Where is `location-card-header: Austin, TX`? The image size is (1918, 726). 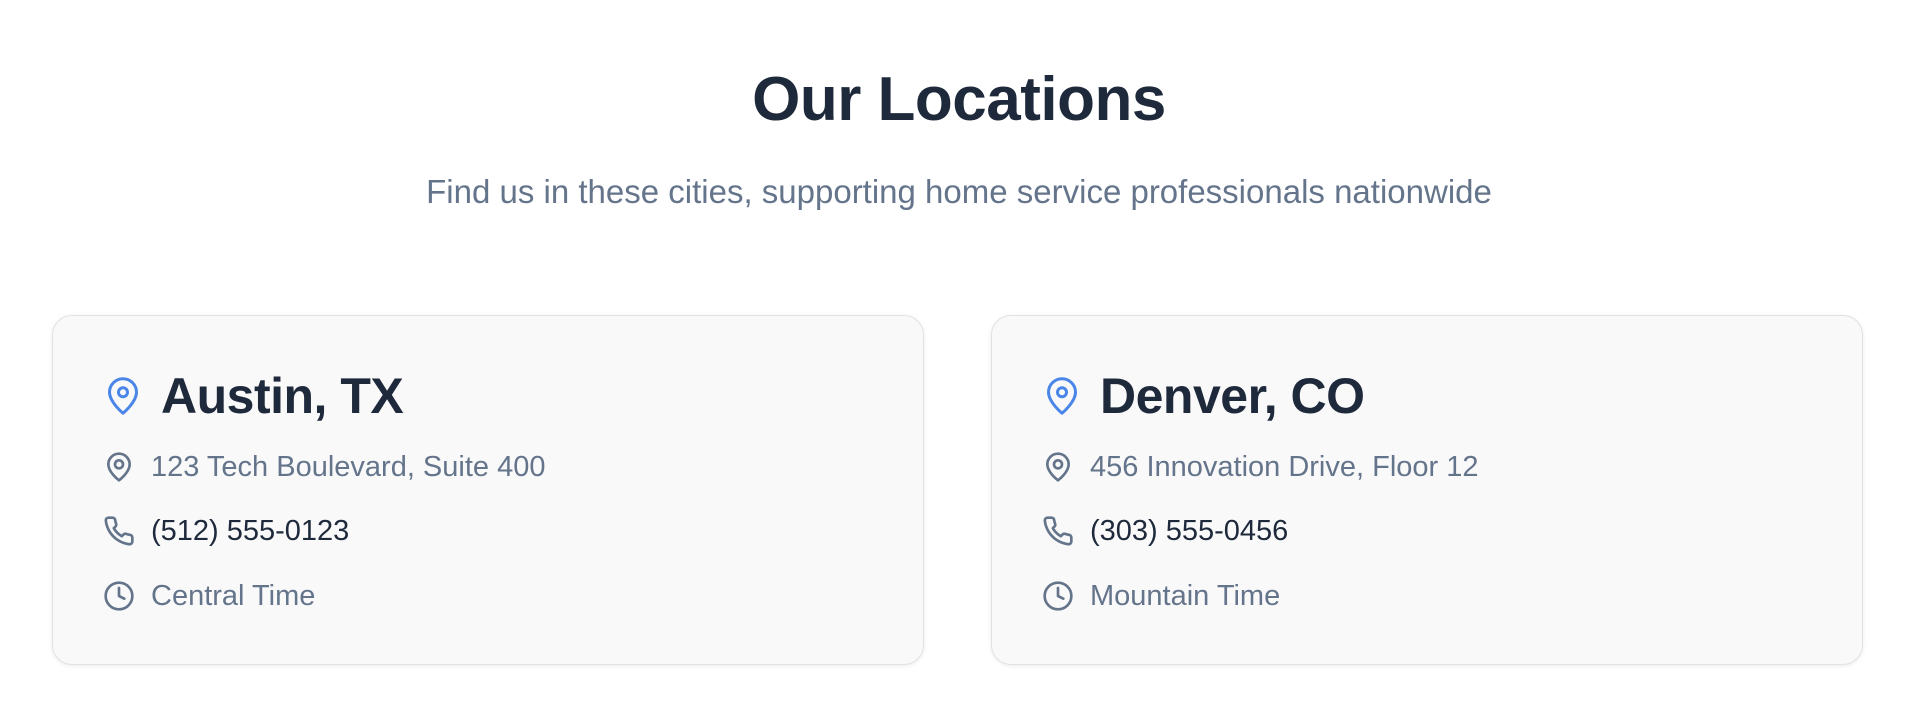 location-card-header: Austin, TX is located at coordinates (254, 396).